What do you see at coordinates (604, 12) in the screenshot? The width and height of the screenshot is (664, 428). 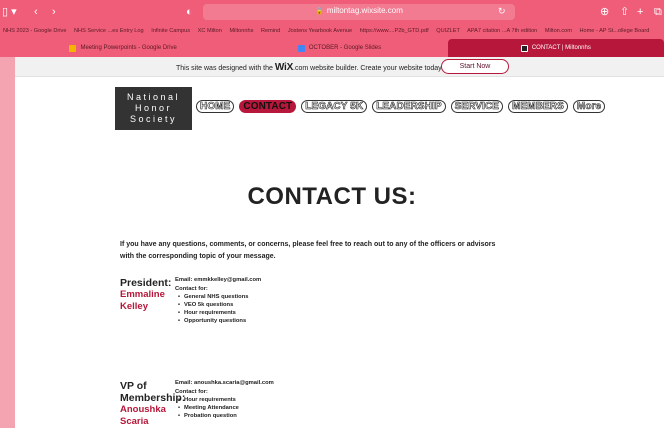 I see `download-icon: ⊕` at bounding box center [604, 12].